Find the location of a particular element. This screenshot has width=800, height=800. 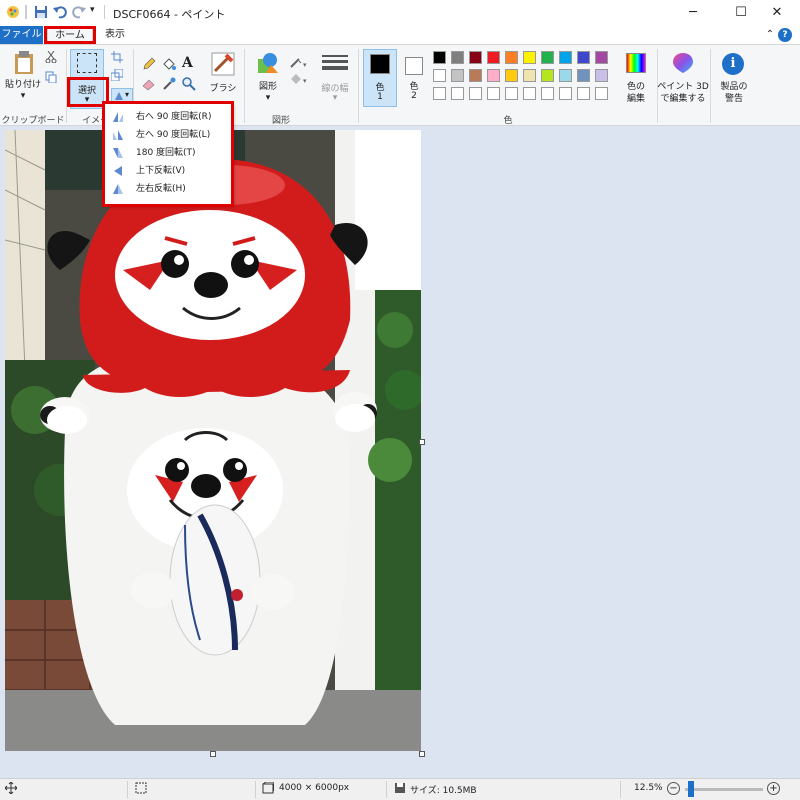

collapse-ribbon-chevron-icon: ⌃ is located at coordinates (770, 35).